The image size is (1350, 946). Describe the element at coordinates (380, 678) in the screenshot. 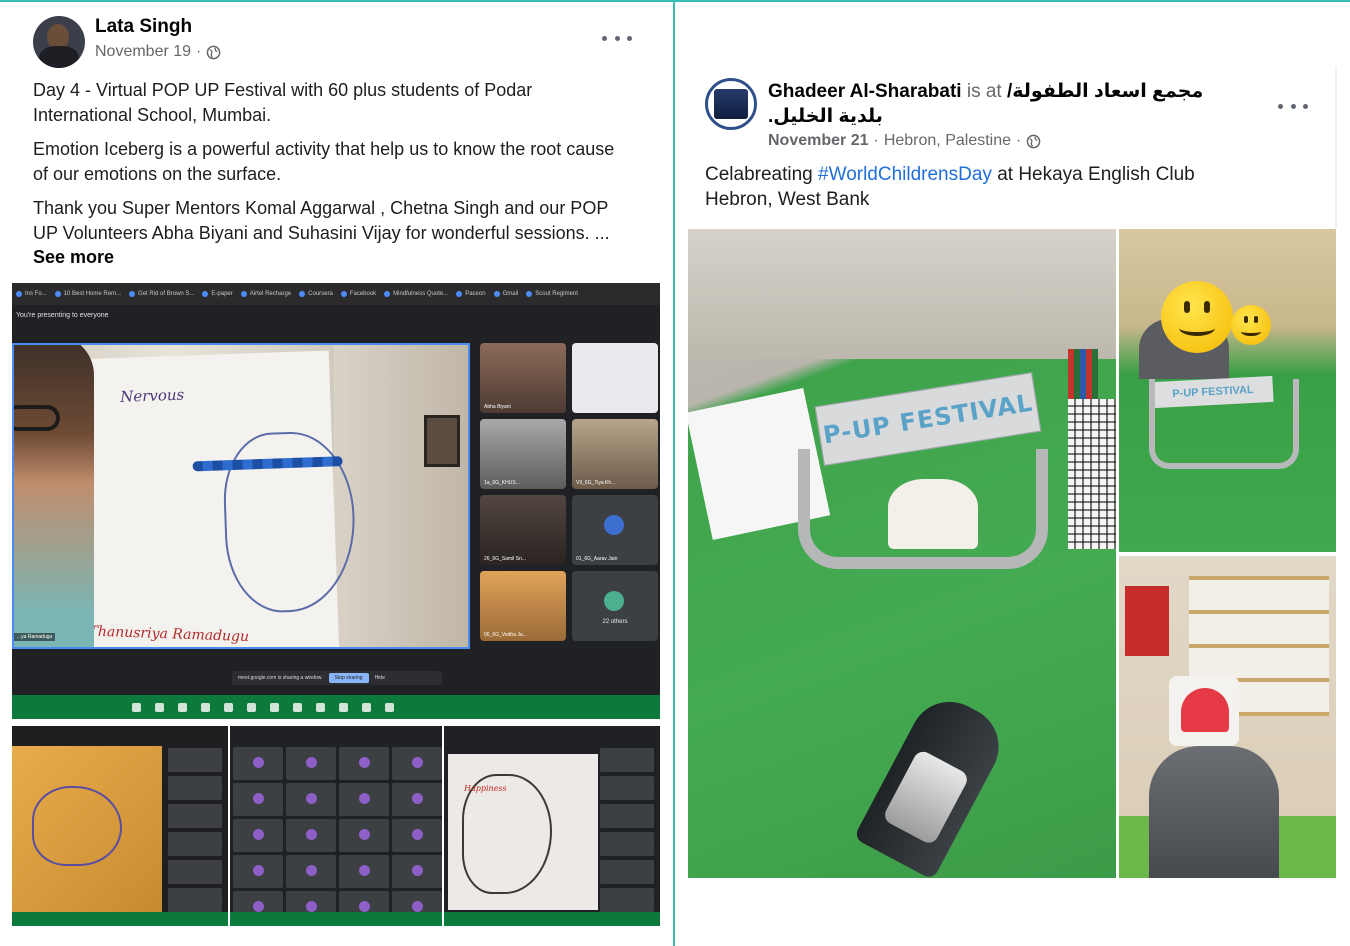

I see `hide-button: Hide` at that location.